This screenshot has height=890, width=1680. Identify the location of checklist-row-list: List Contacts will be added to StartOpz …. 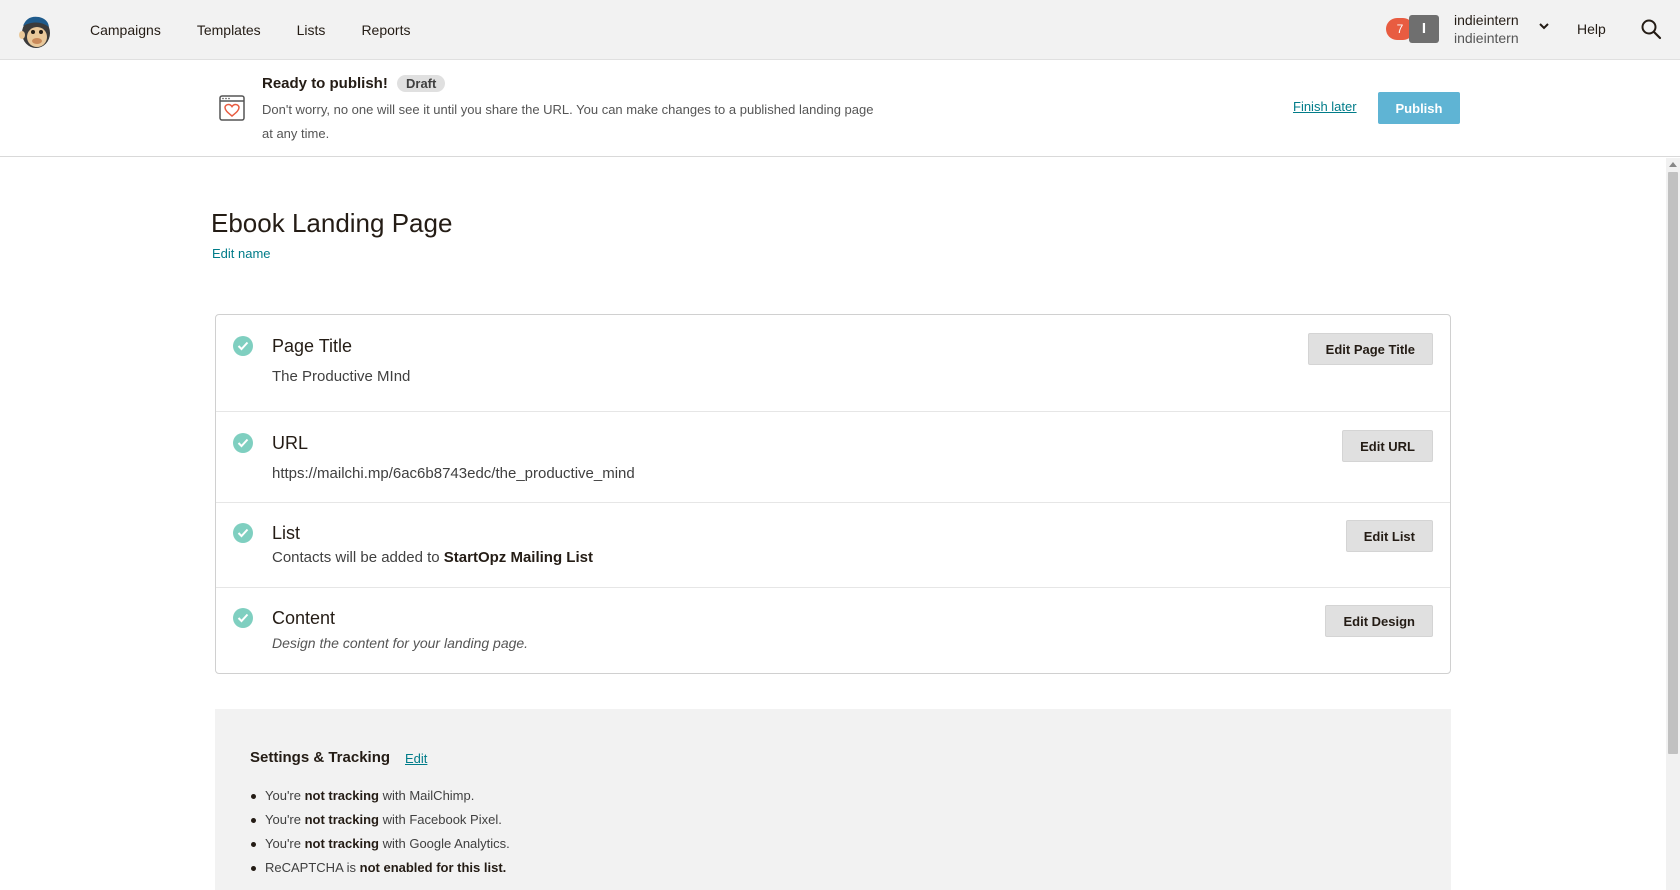
(833, 545).